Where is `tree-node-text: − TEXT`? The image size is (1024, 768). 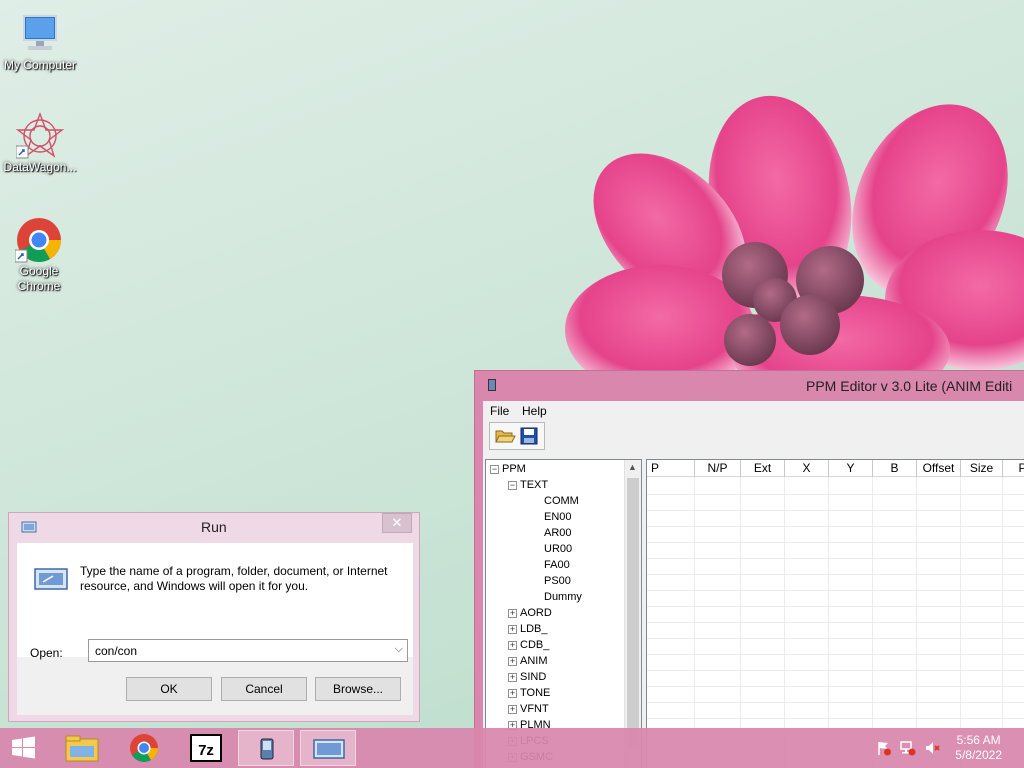 tree-node-text: − TEXT is located at coordinates (528, 485).